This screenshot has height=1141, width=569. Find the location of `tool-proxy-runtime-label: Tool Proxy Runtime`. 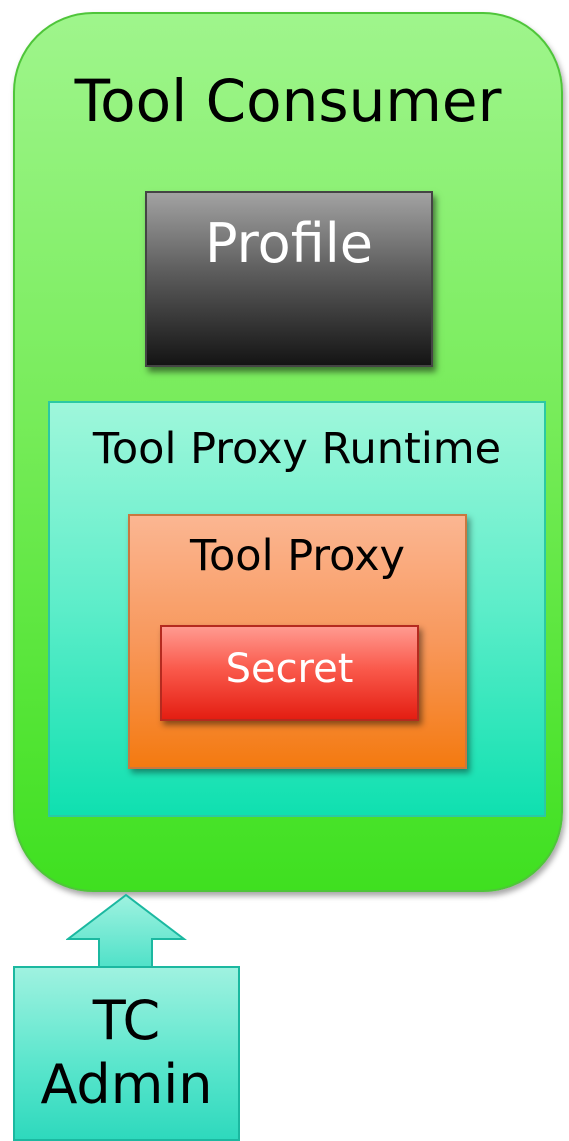

tool-proxy-runtime-label: Tool Proxy Runtime is located at coordinates (297, 449).